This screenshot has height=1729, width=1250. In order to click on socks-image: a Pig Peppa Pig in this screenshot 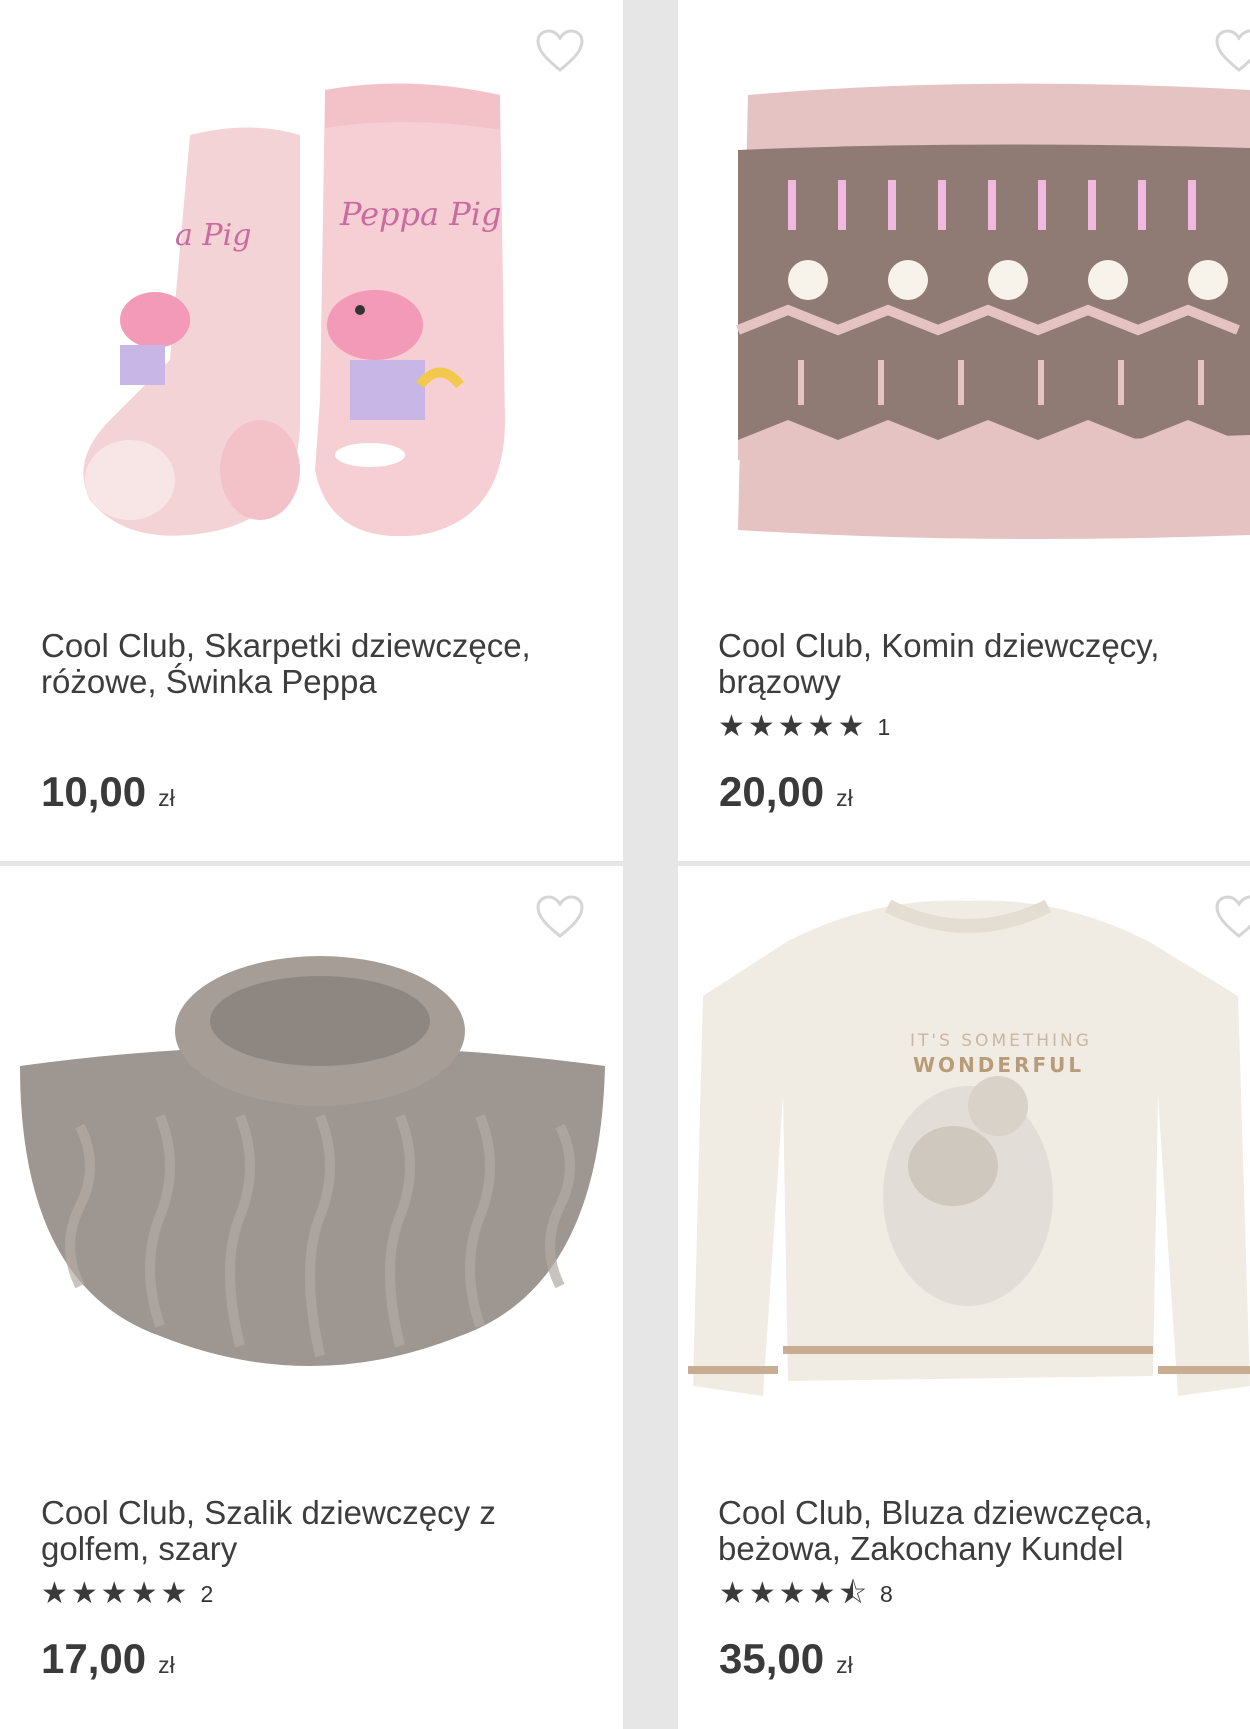, I will do `click(294, 310)`.